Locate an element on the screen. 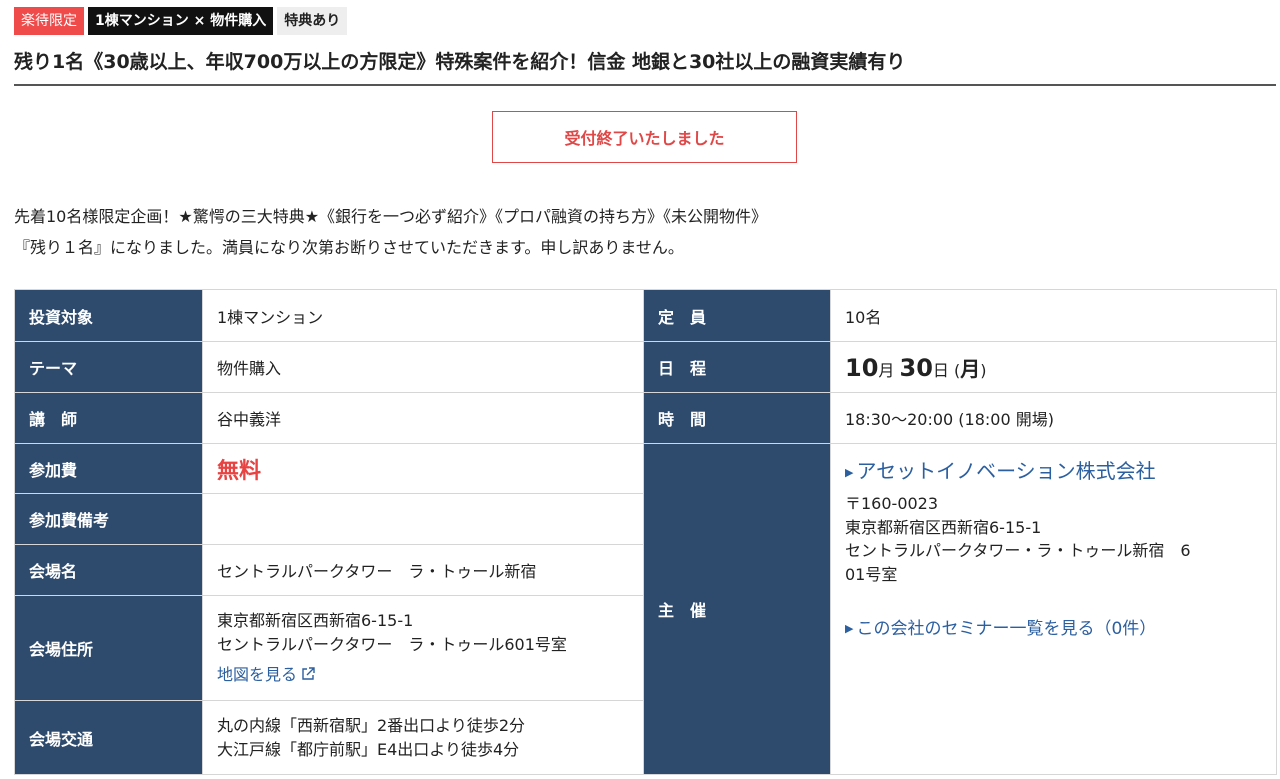 This screenshot has width=1280, height=779. address-line-1: 東京都新宿区西新宿6-15-1 is located at coordinates (315, 620).